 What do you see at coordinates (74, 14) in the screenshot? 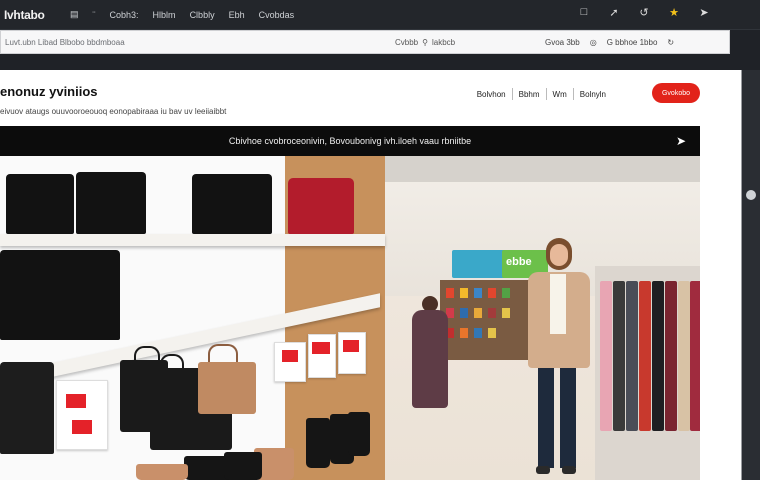
I see `menu-item-0: ▤` at bounding box center [74, 14].